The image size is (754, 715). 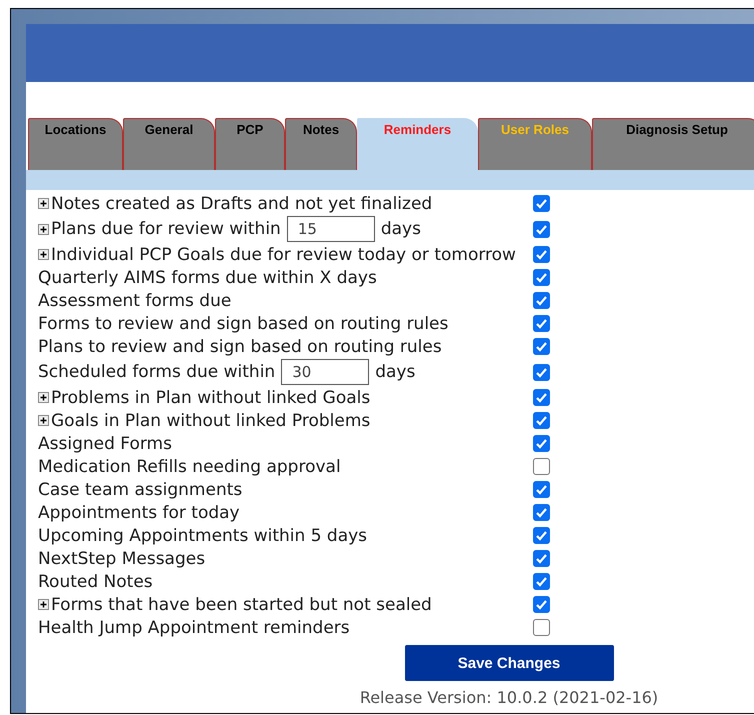 I want to click on reminder-label: Forms that have been started but not sealed, so click(x=241, y=604).